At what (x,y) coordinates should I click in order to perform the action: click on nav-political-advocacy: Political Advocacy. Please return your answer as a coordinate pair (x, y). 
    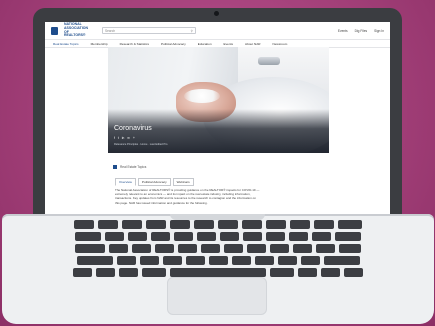
    Looking at the image, I should click on (173, 44).